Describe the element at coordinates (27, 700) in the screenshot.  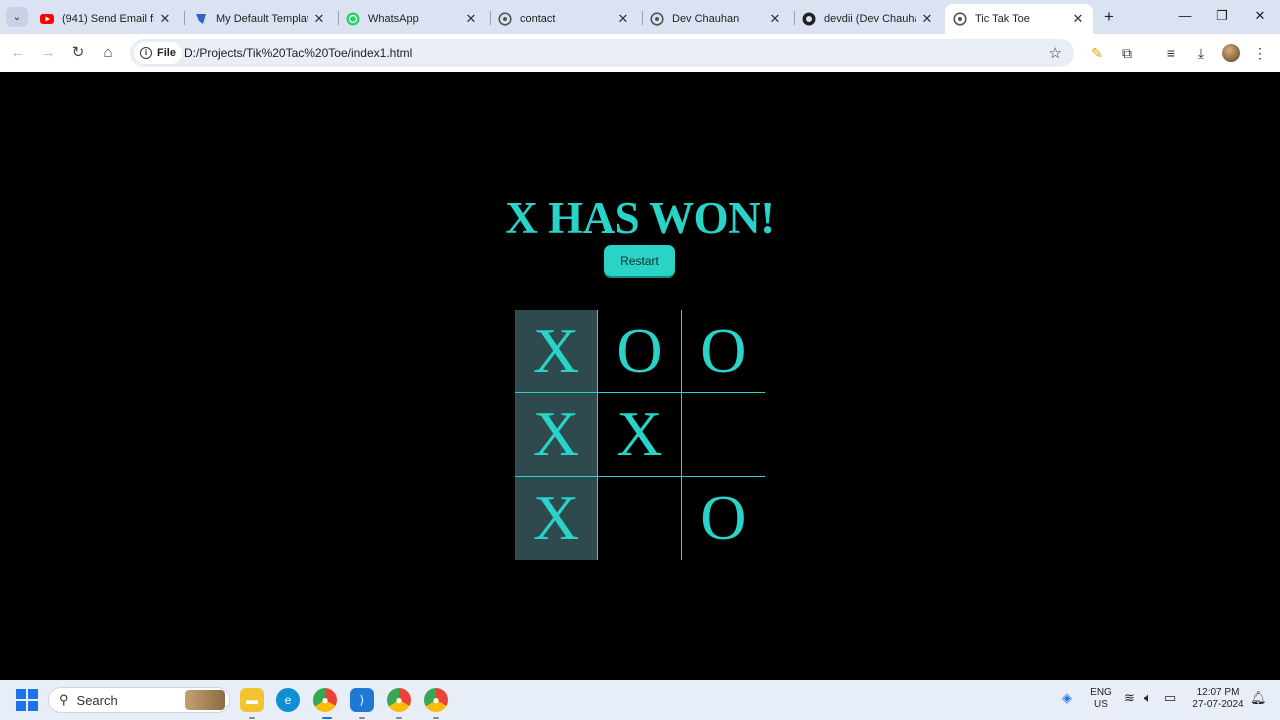
I see `windows-start-icon` at that location.